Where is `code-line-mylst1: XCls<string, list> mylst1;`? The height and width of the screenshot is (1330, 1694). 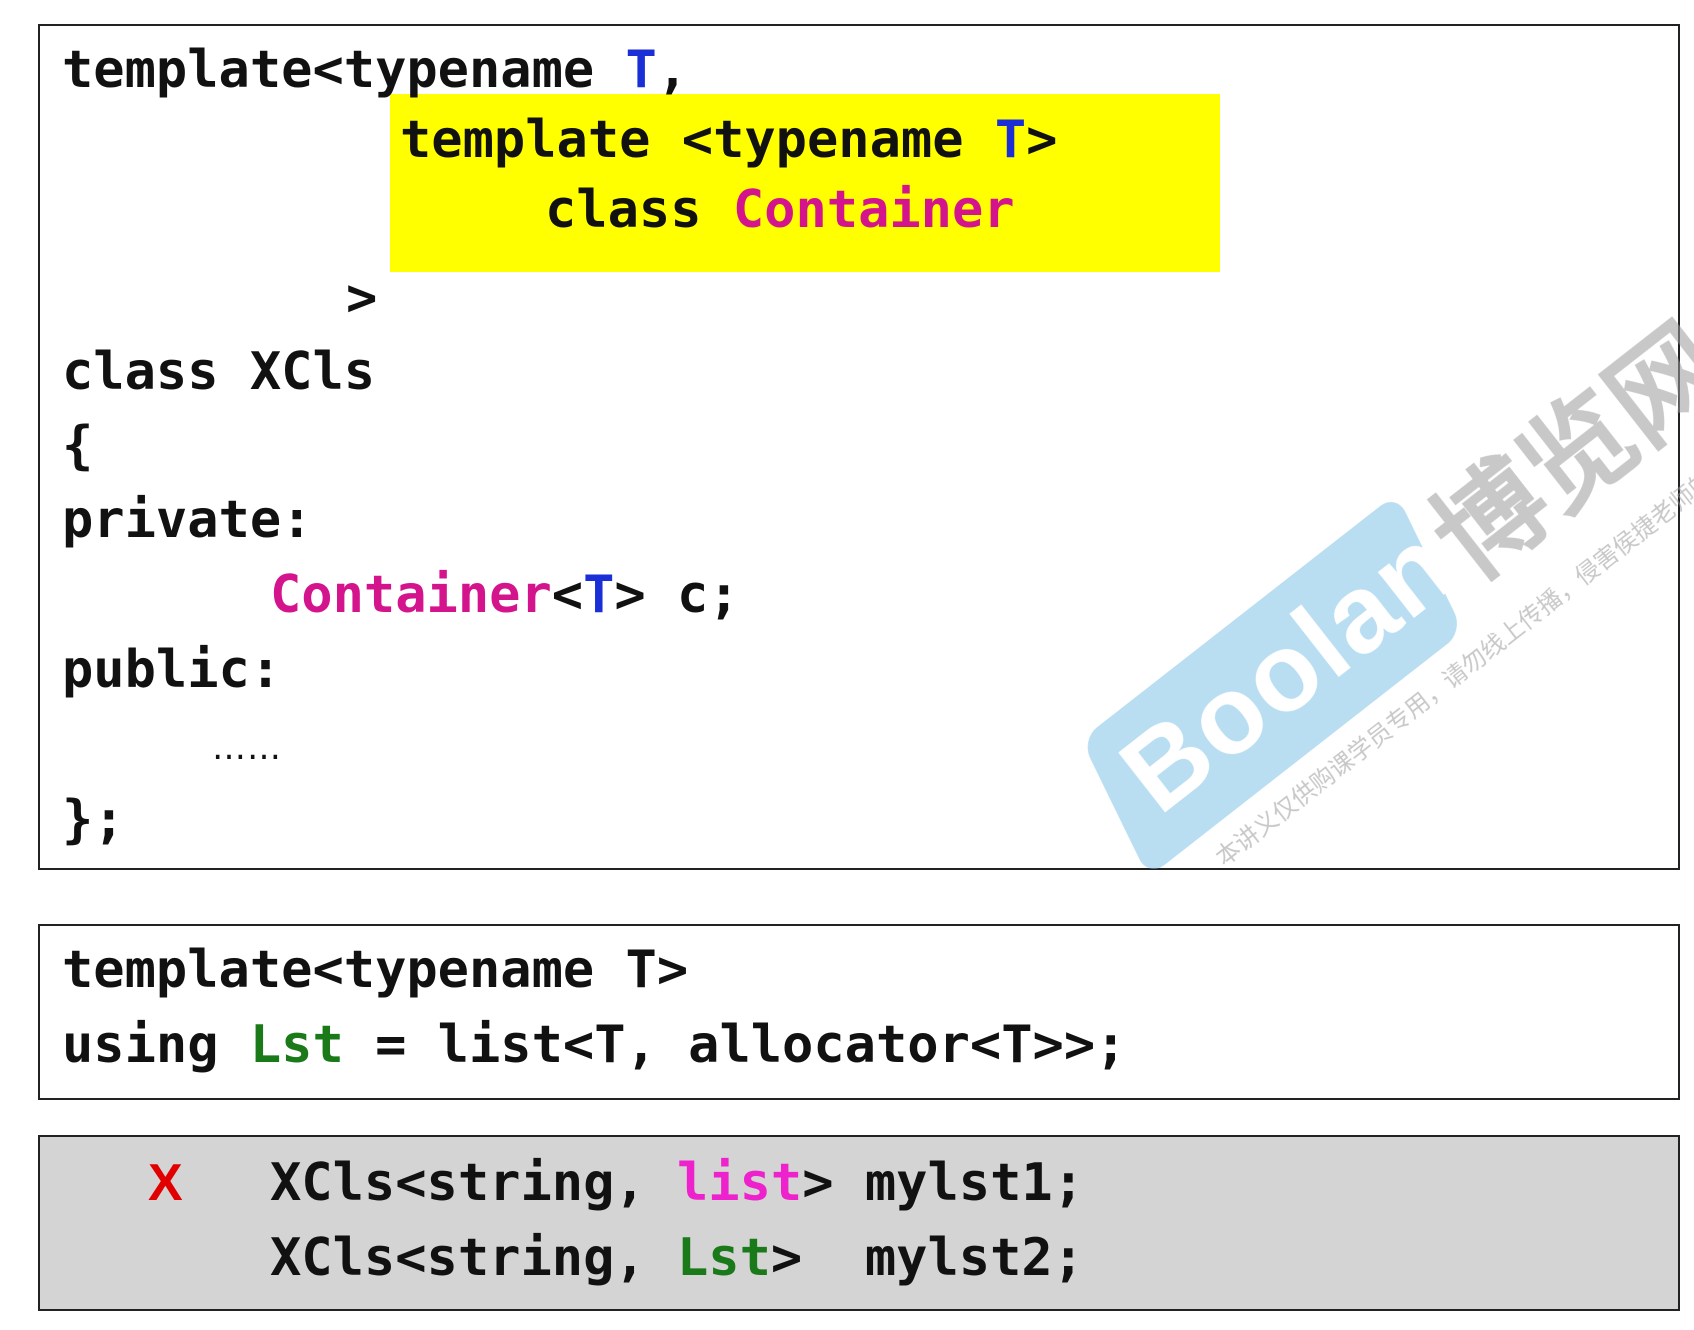
code-line-mylst1: XCls<string, list> mylst1; is located at coordinates (677, 1183).